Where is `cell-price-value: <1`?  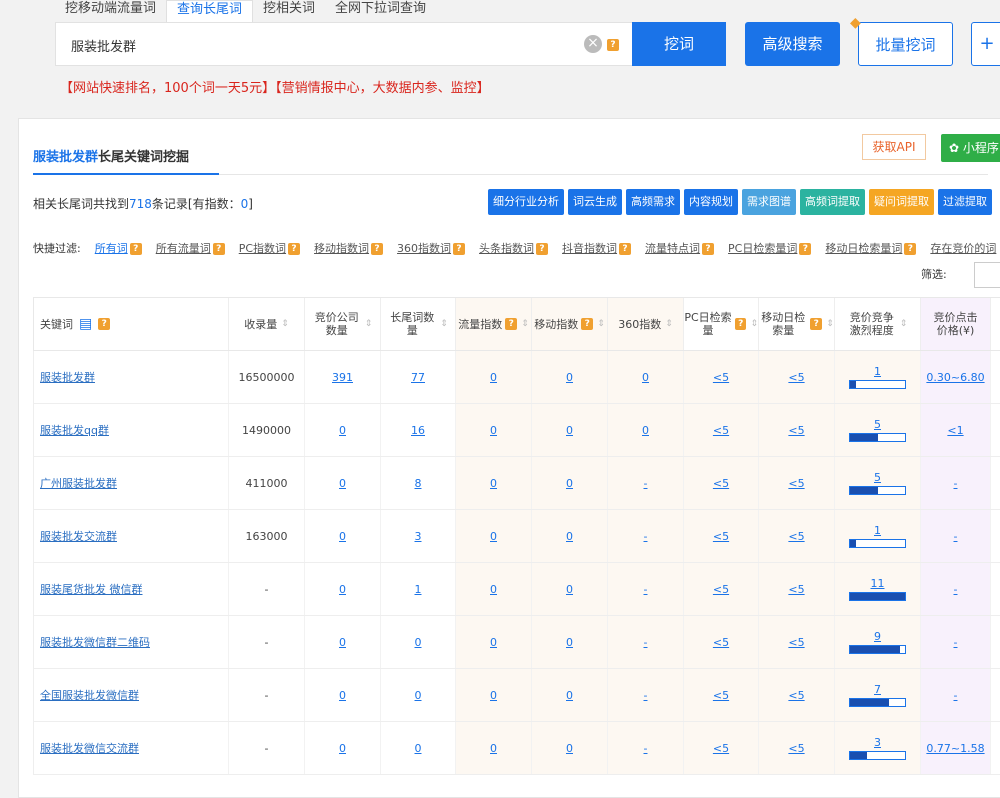 cell-price-value: <1 is located at coordinates (955, 430).